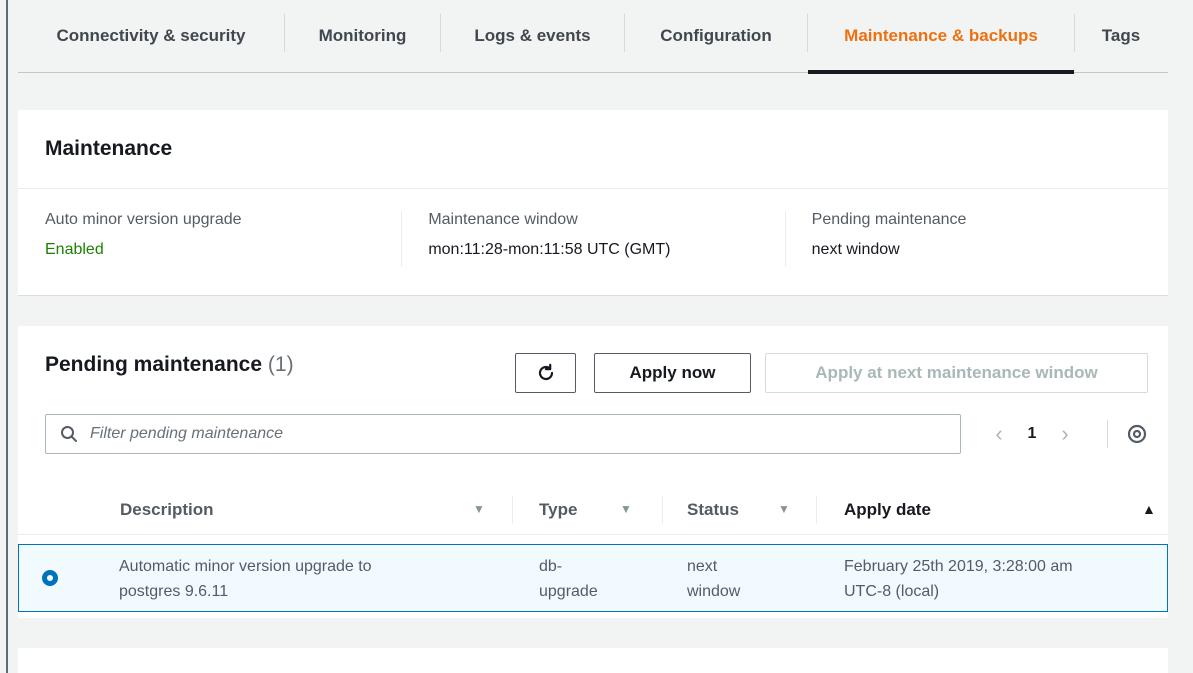  Describe the element at coordinates (549, 249) in the screenshot. I see `maintenance-window-value: mon:11:28-mon:11:58 UTC (GMT)` at that location.